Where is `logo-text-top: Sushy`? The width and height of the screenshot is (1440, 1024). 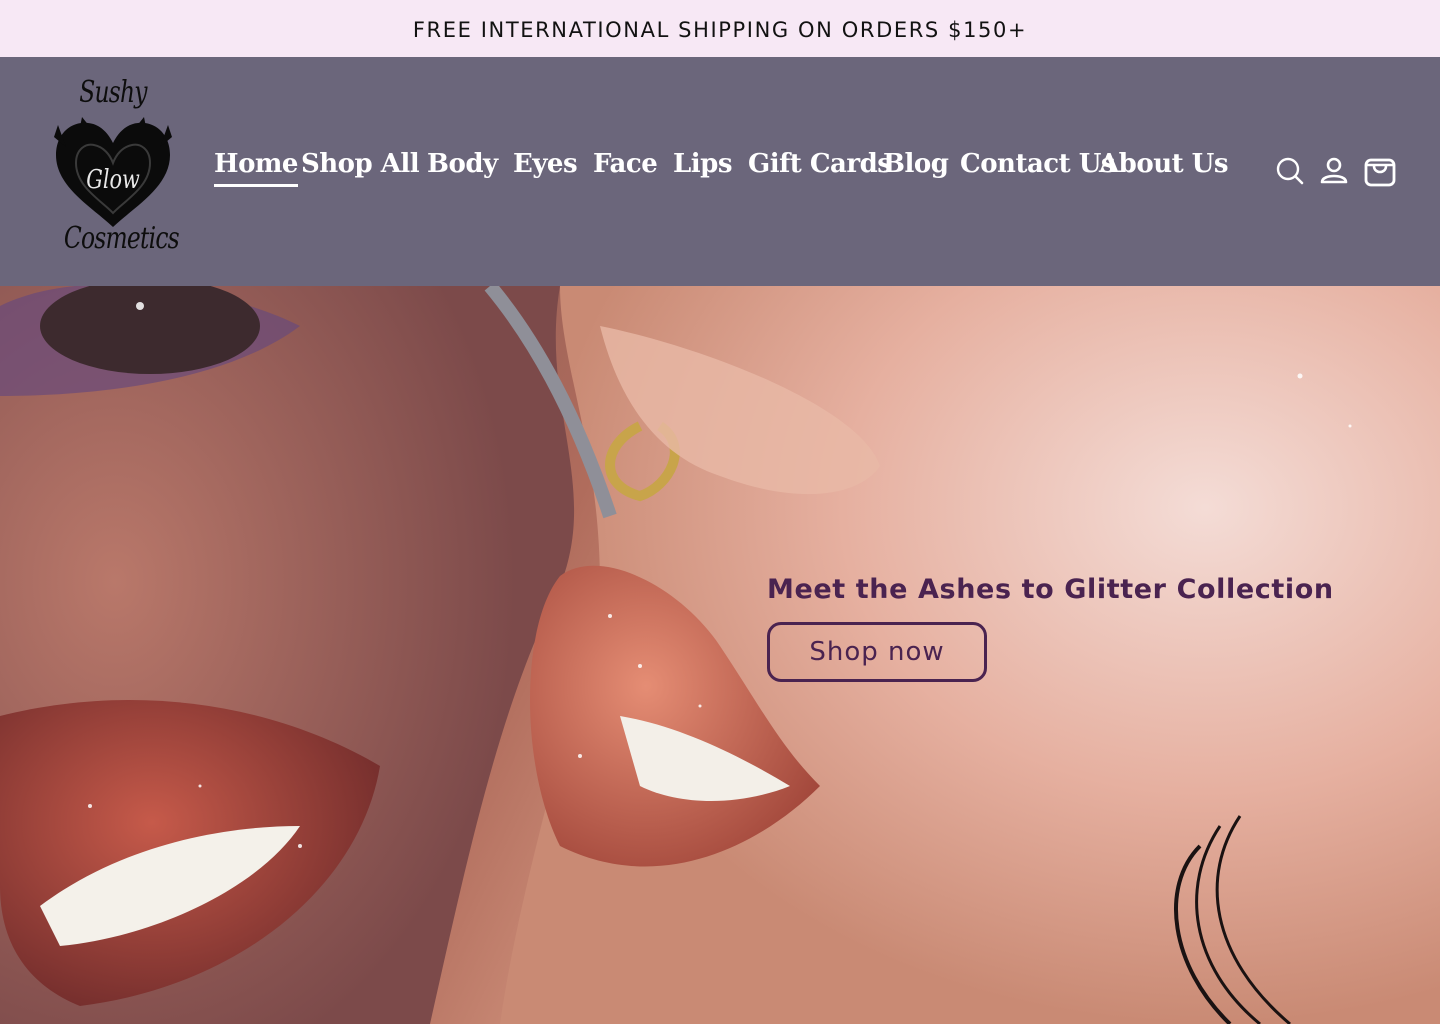 logo-text-top: Sushy is located at coordinates (113, 92).